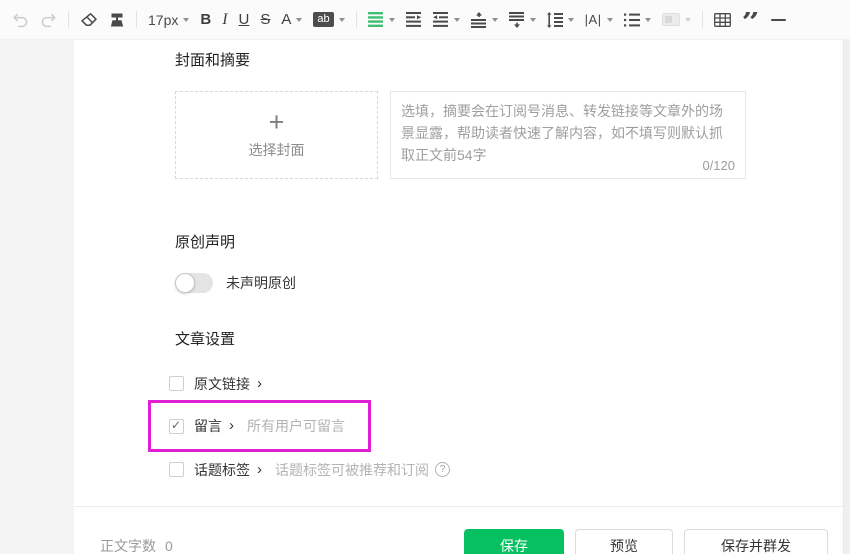 The image size is (850, 554). I want to click on list-dropdown, so click(637, 20).